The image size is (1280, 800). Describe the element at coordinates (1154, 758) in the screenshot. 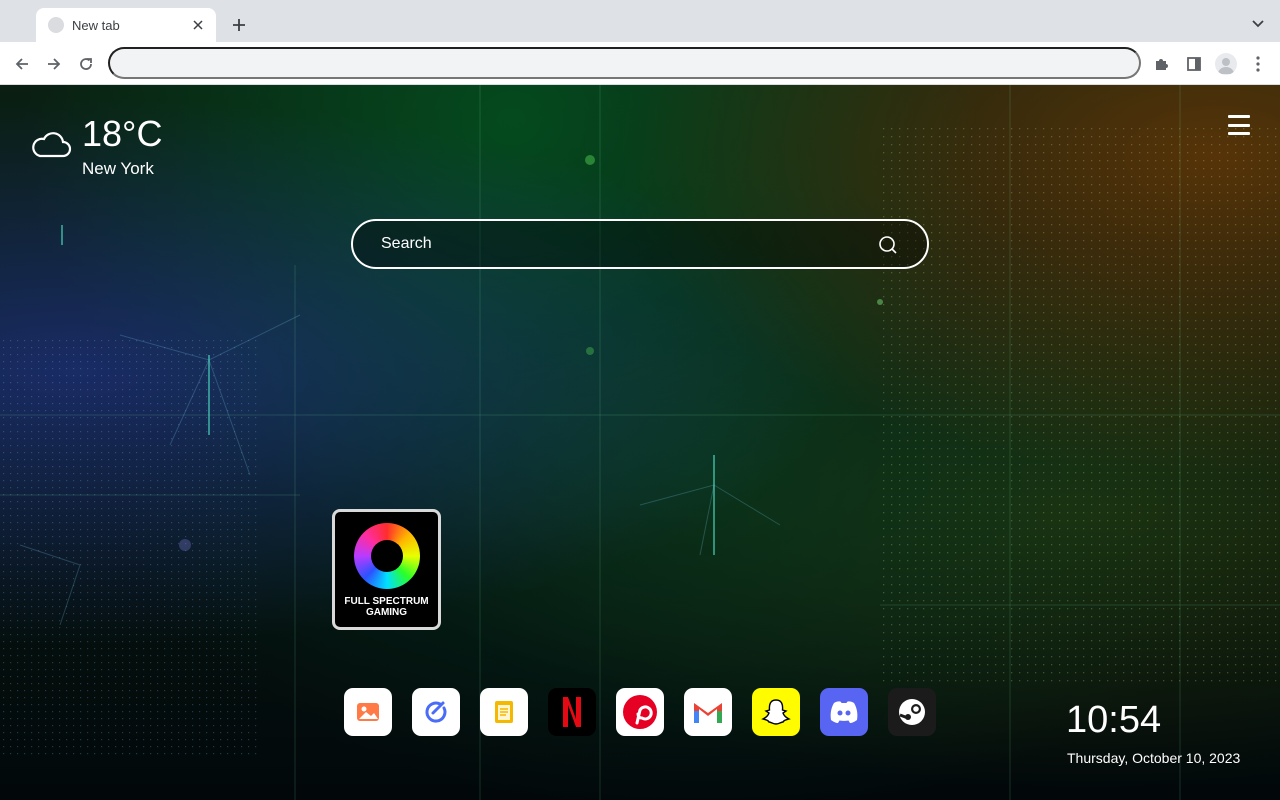

I see `clock-date: Thursday, October 10, 2023` at that location.